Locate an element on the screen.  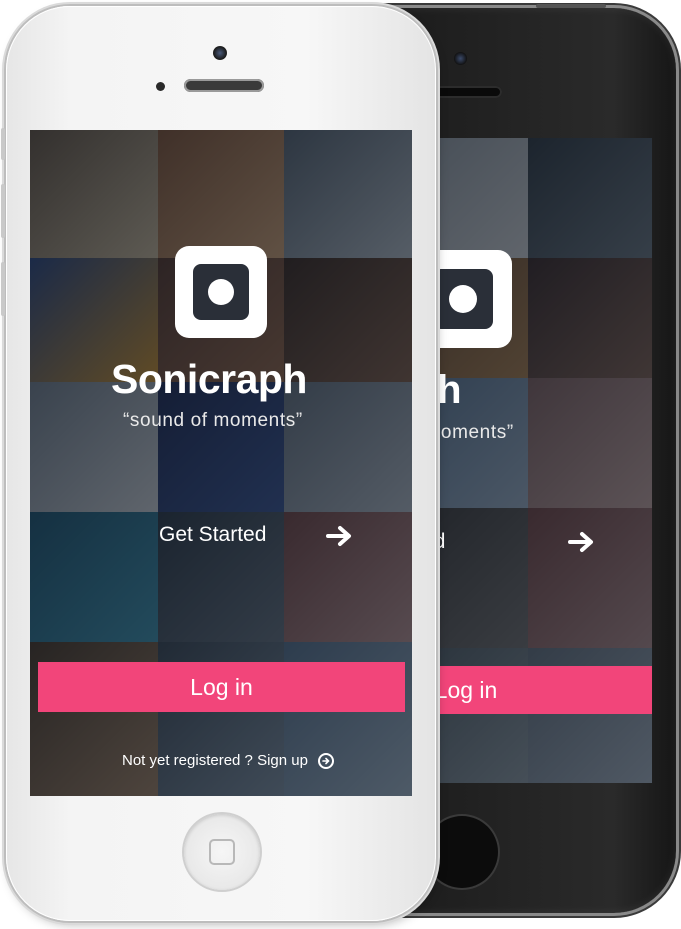
circle-arrow-right-icon is located at coordinates (325, 760).